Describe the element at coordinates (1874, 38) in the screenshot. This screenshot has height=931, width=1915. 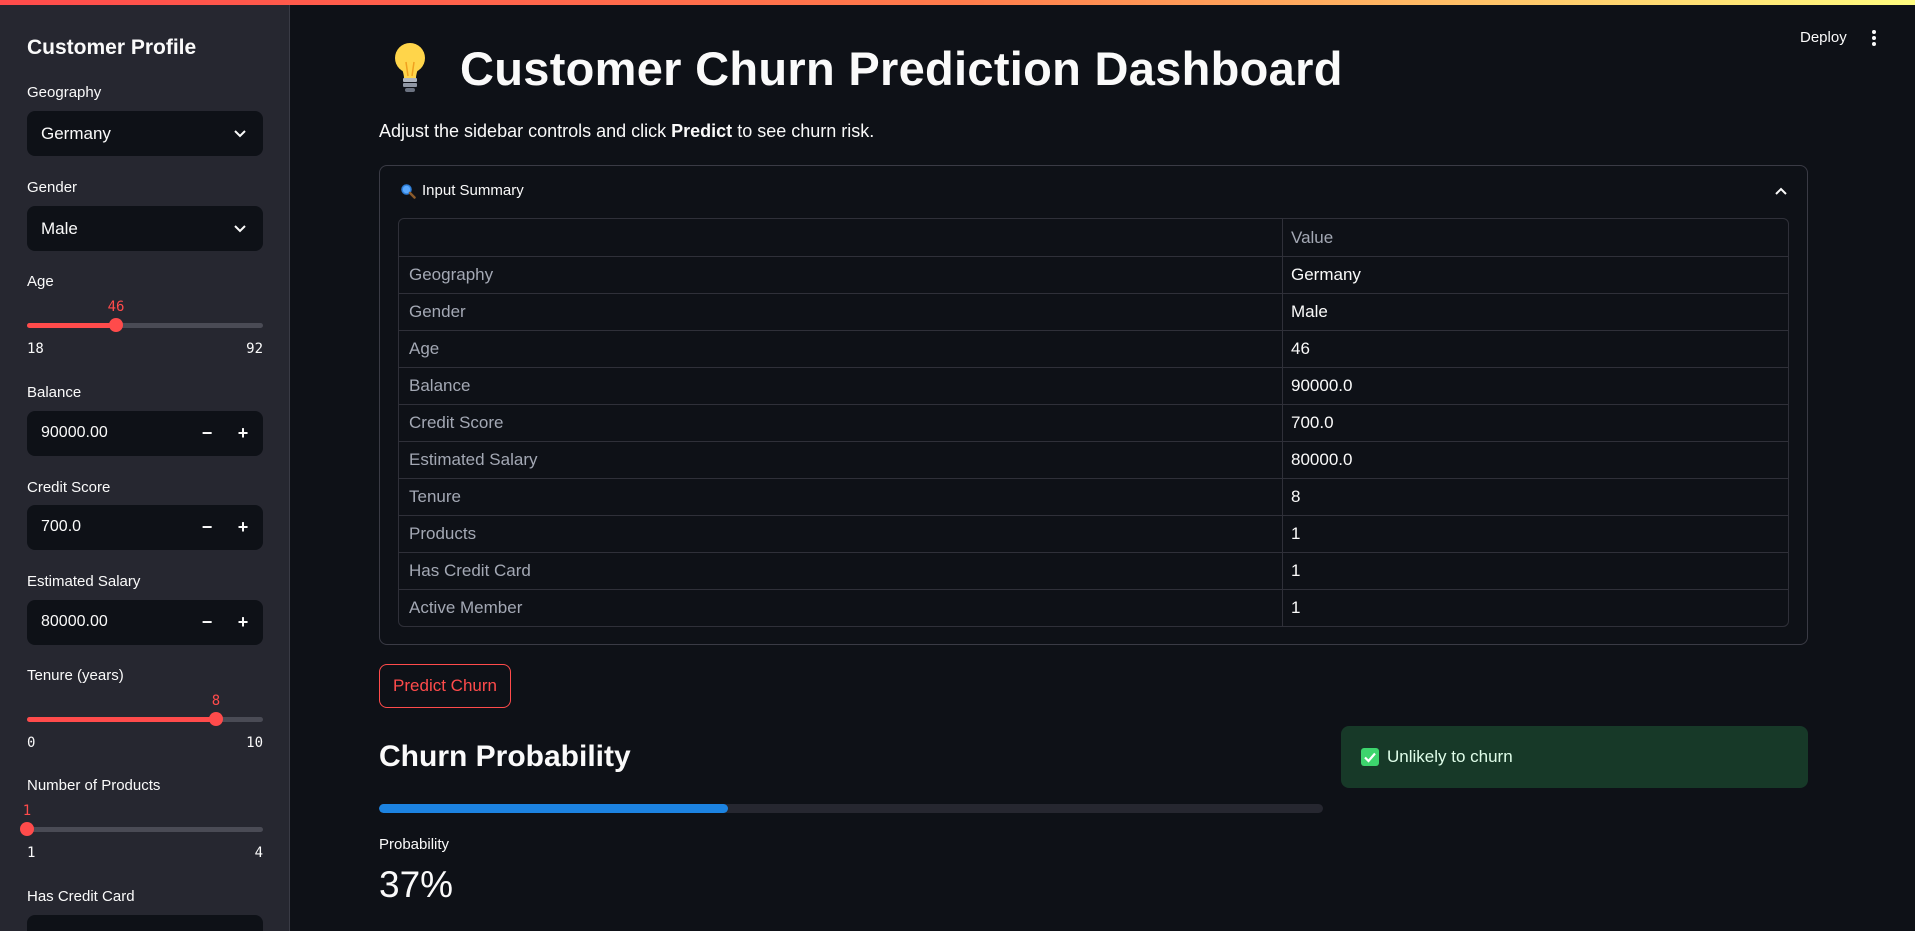
I see `kebab-menu-icon` at that location.